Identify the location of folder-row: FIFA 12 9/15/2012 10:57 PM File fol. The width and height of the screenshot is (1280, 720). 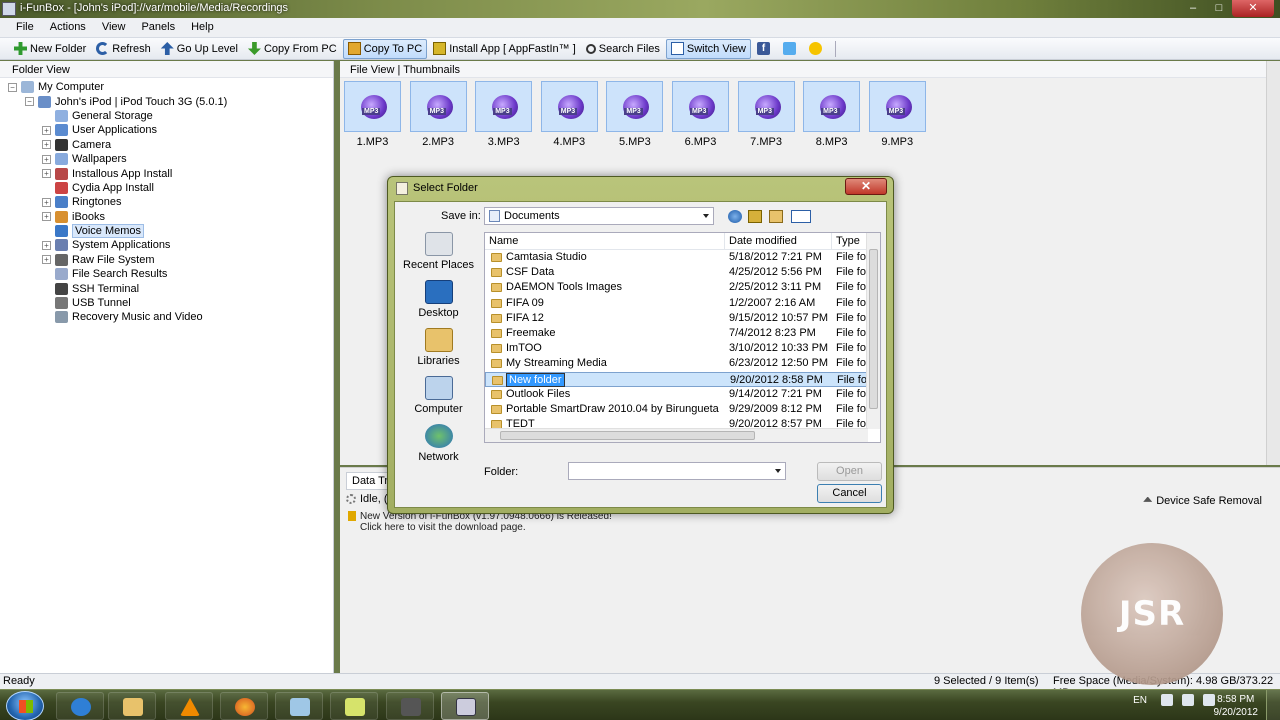
(676, 318).